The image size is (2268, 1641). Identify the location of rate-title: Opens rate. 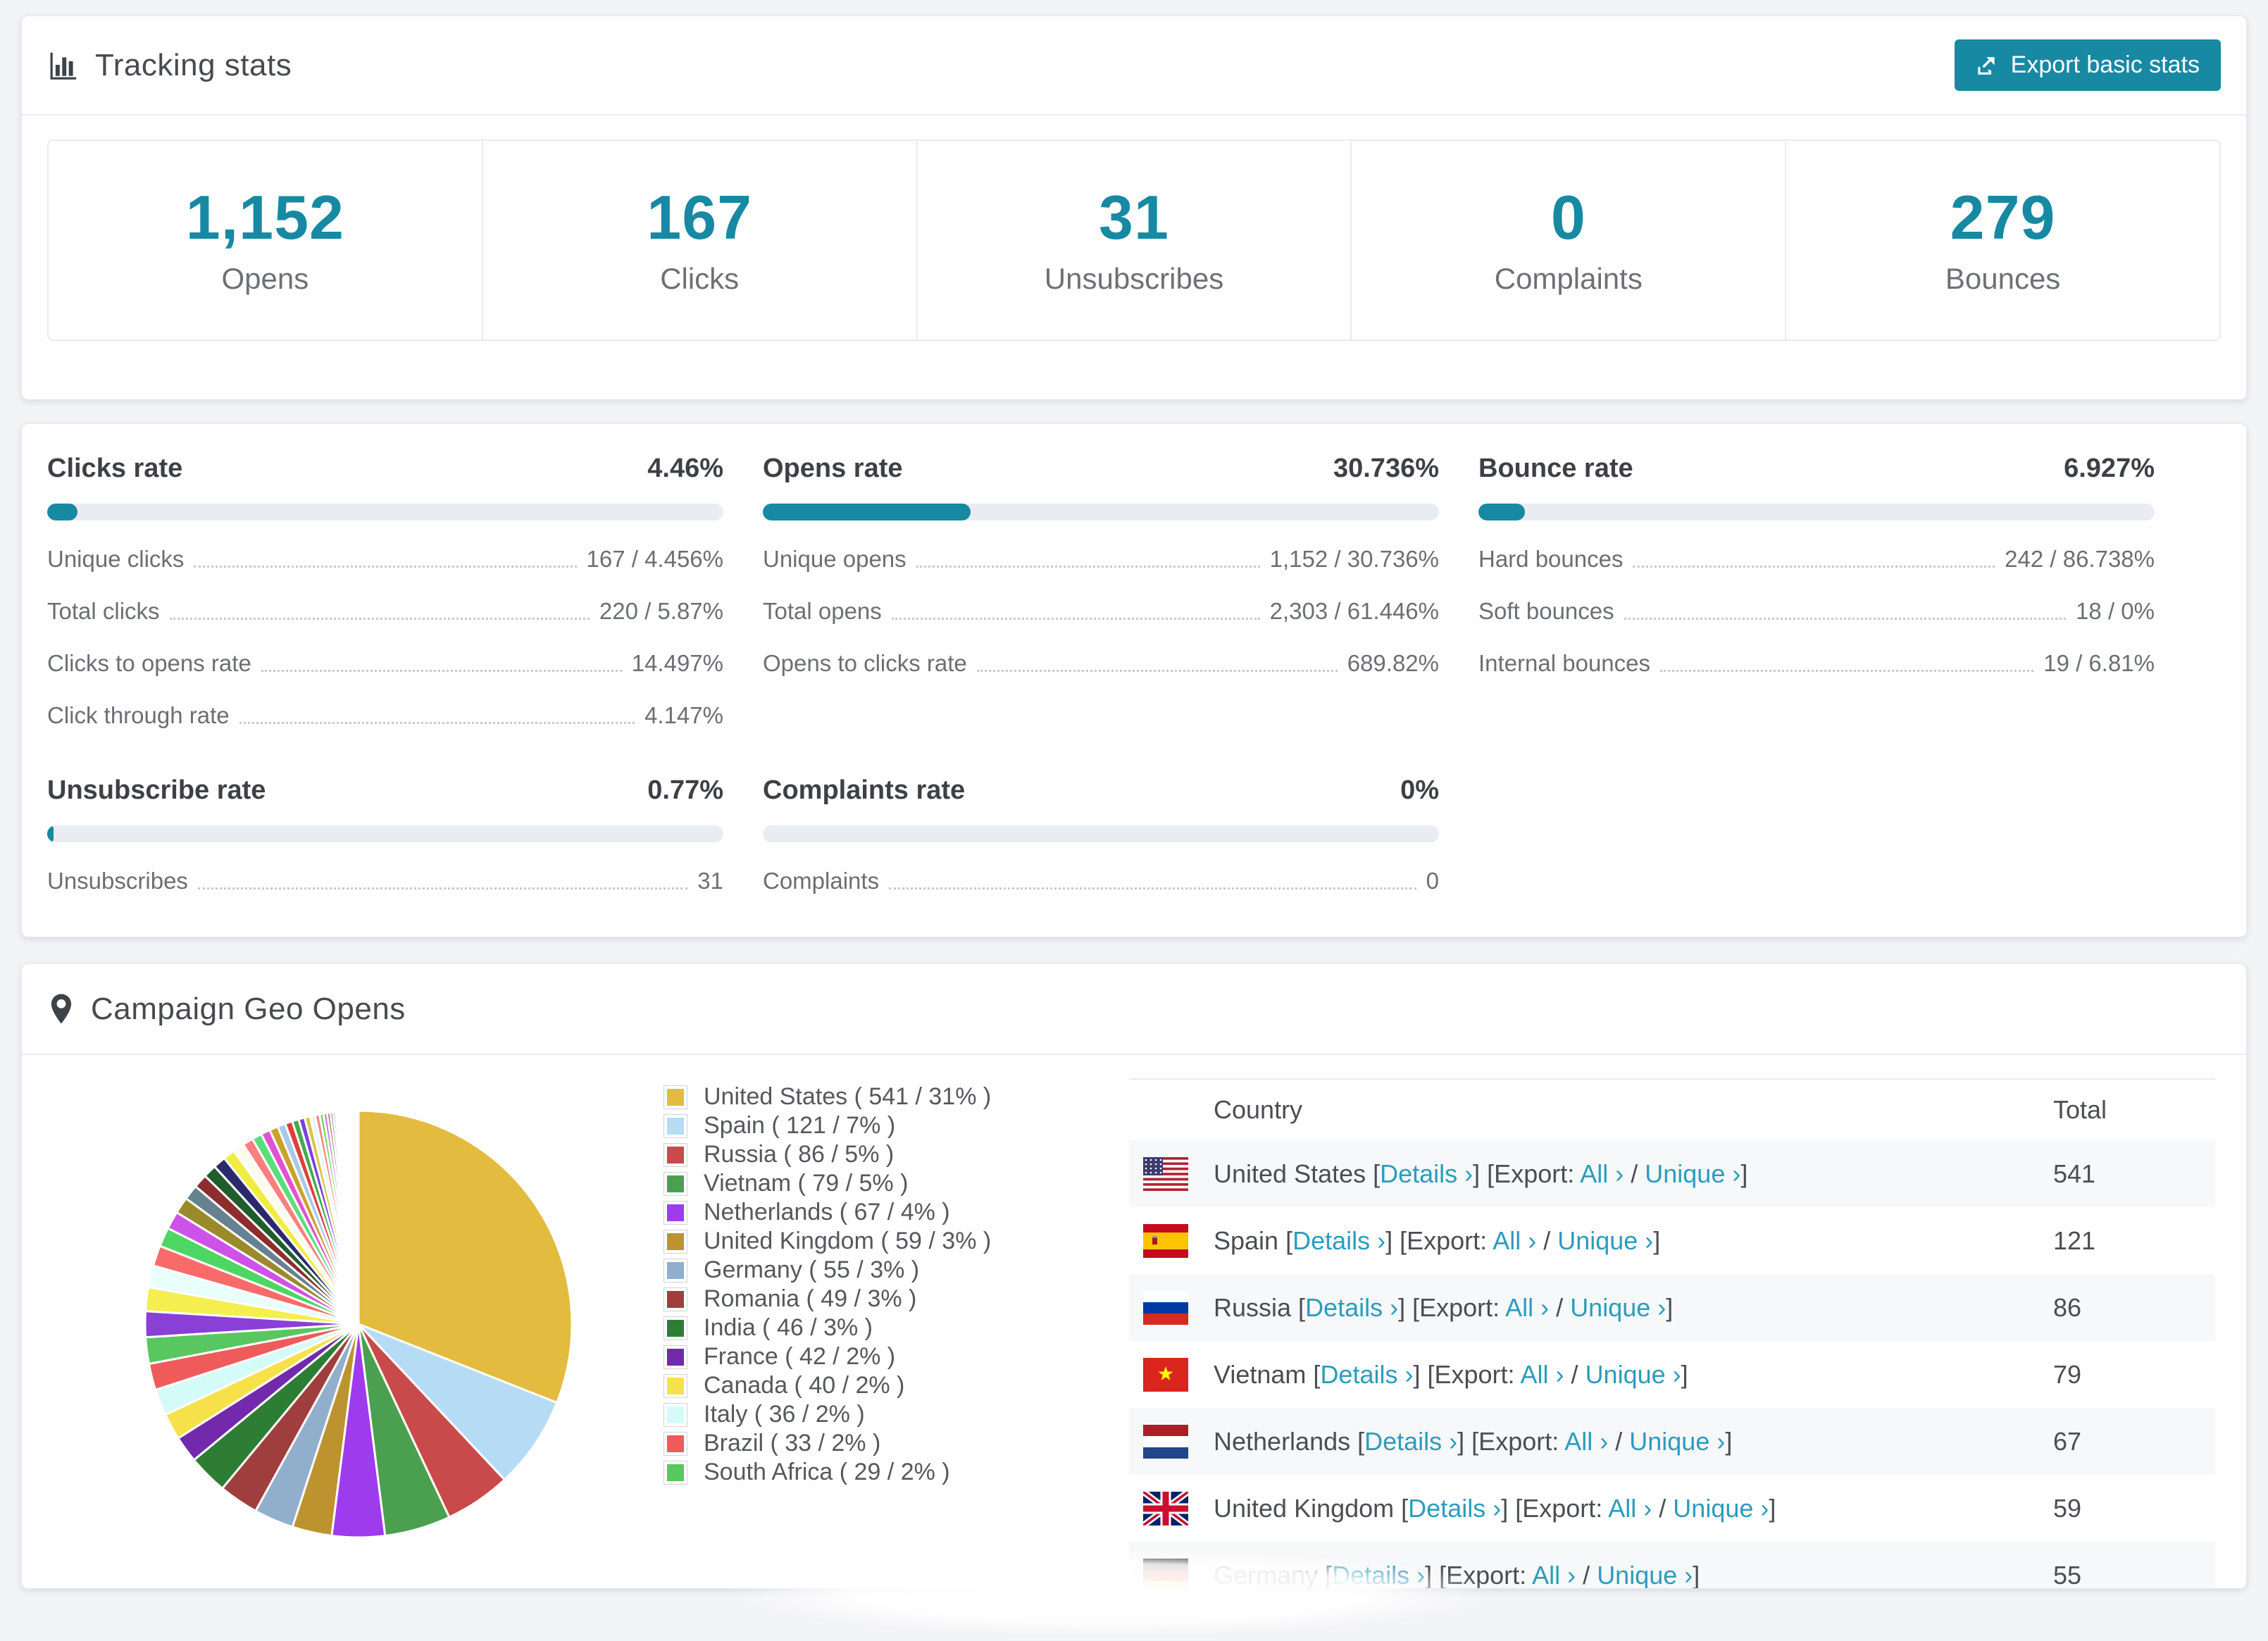
(833, 469).